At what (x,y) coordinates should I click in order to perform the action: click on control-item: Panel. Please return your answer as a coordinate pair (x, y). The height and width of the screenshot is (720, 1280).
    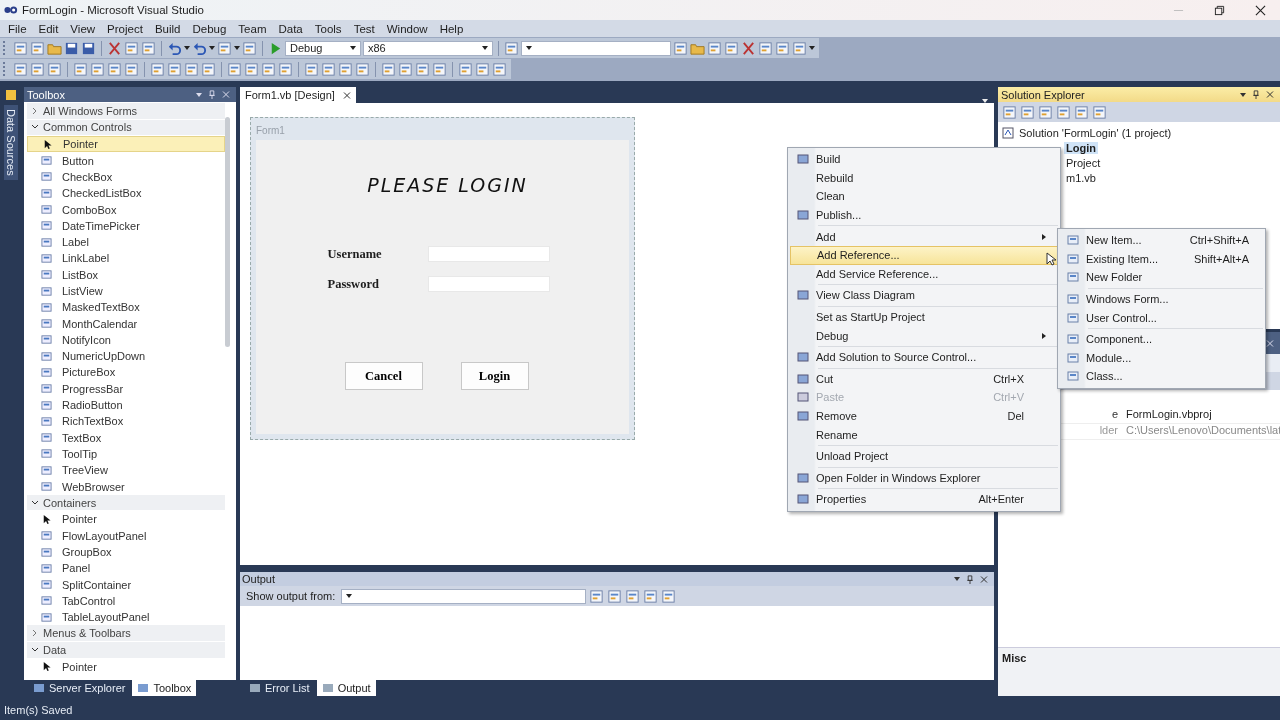
    Looking at the image, I should click on (126, 568).